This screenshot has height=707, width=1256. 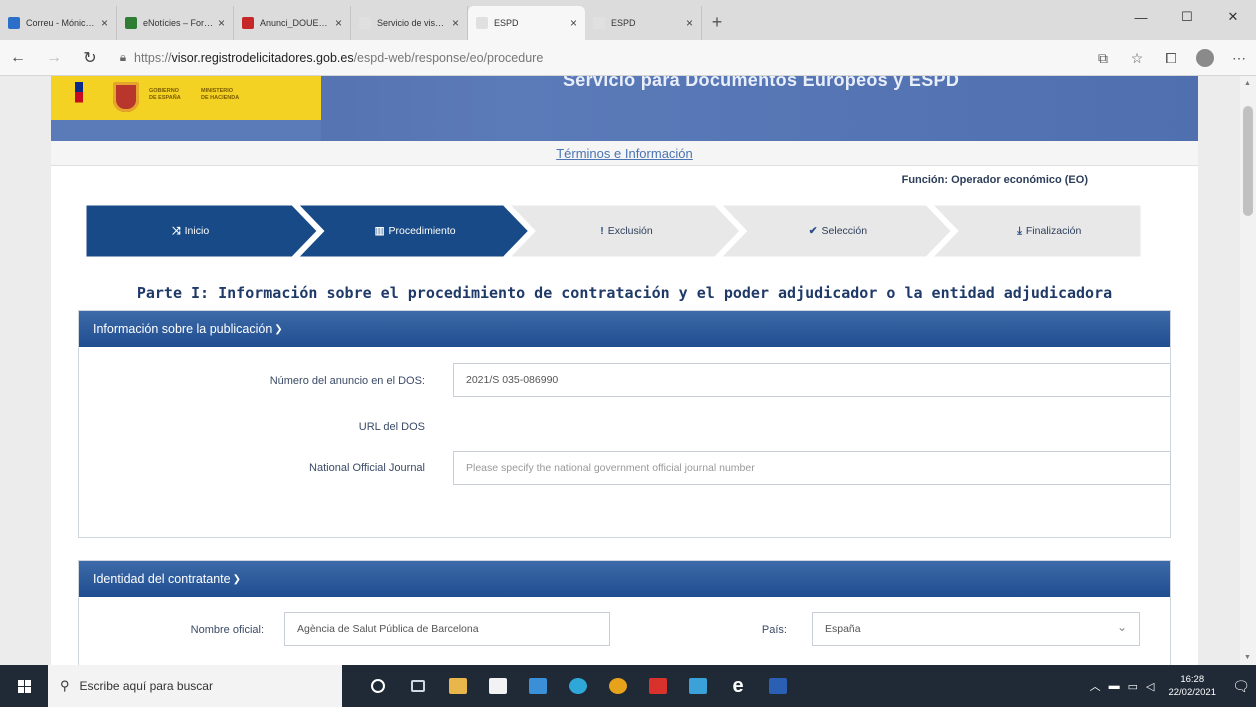 What do you see at coordinates (18, 58) in the screenshot?
I see `back-button: ←` at bounding box center [18, 58].